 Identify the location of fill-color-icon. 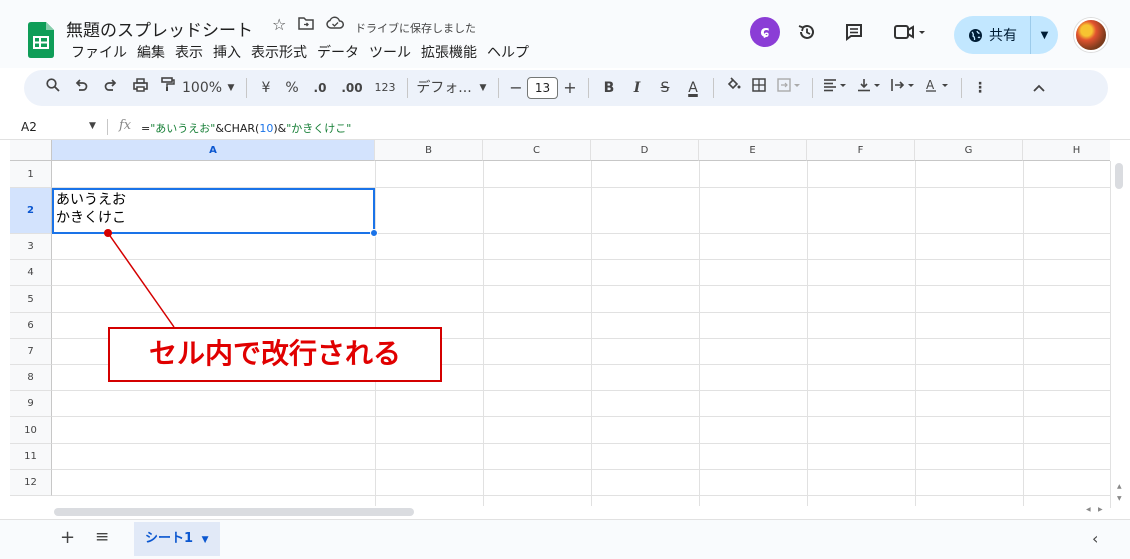
(733, 88).